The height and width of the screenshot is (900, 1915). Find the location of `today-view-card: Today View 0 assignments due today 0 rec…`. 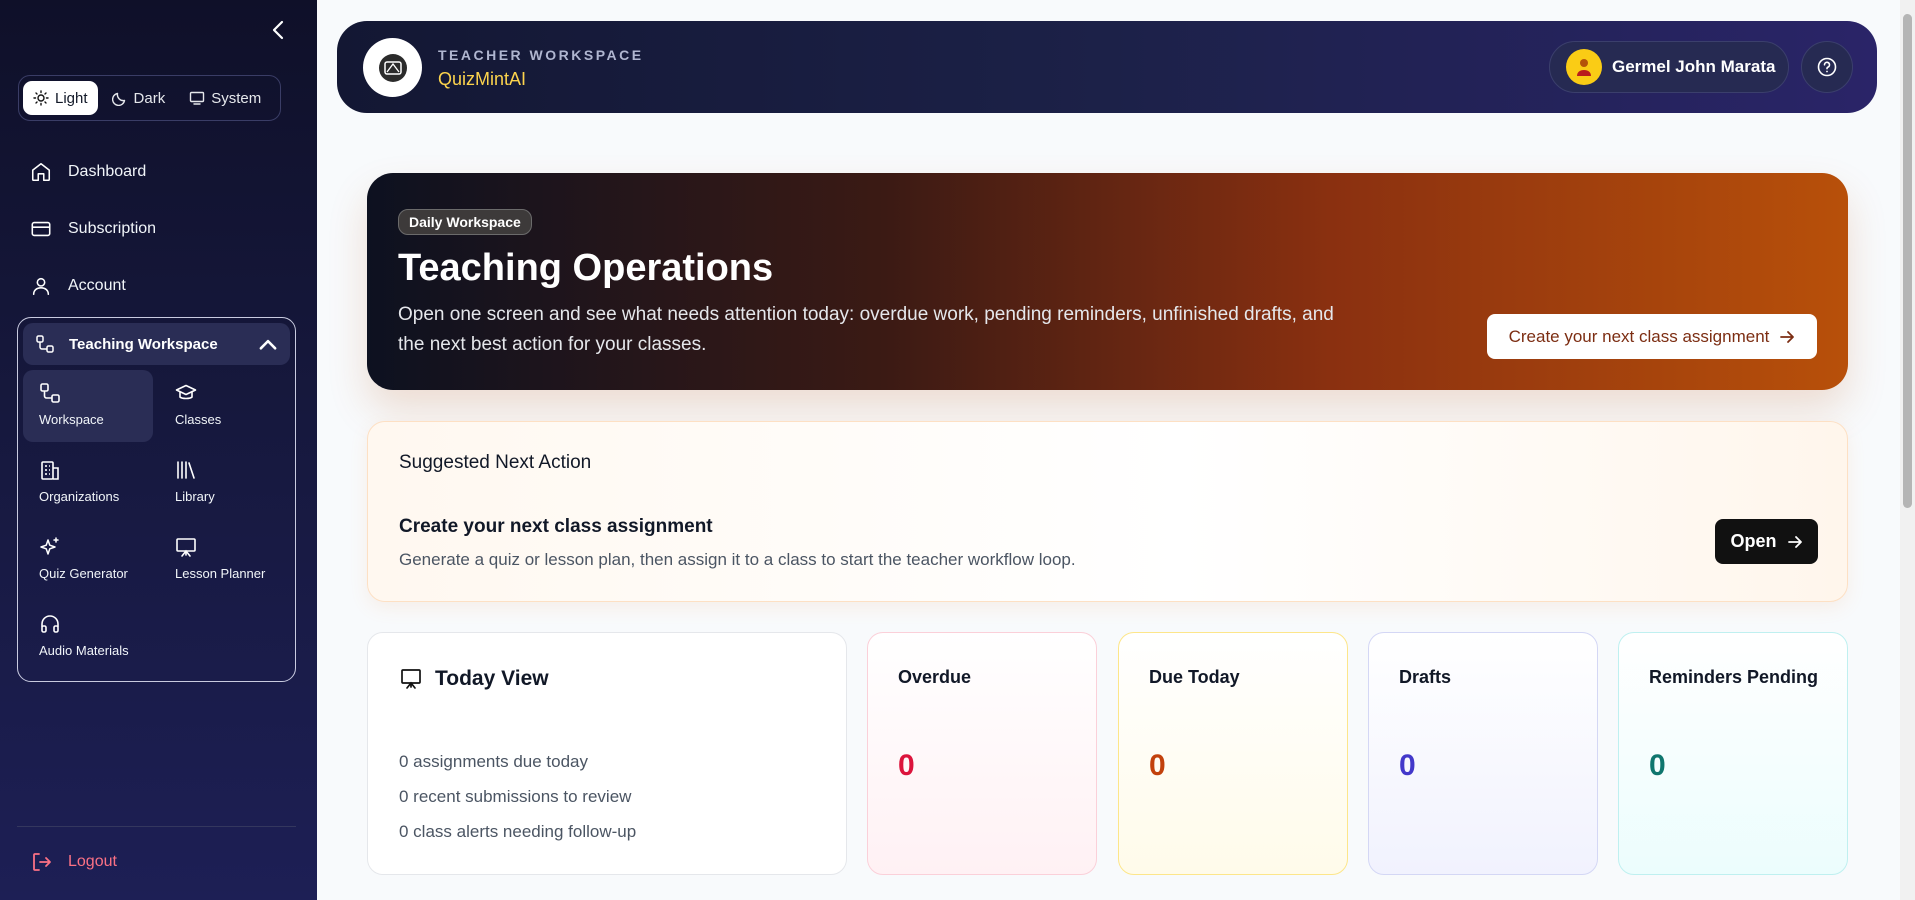

today-view-card: Today View 0 assignments due today 0 rec… is located at coordinates (607, 753).